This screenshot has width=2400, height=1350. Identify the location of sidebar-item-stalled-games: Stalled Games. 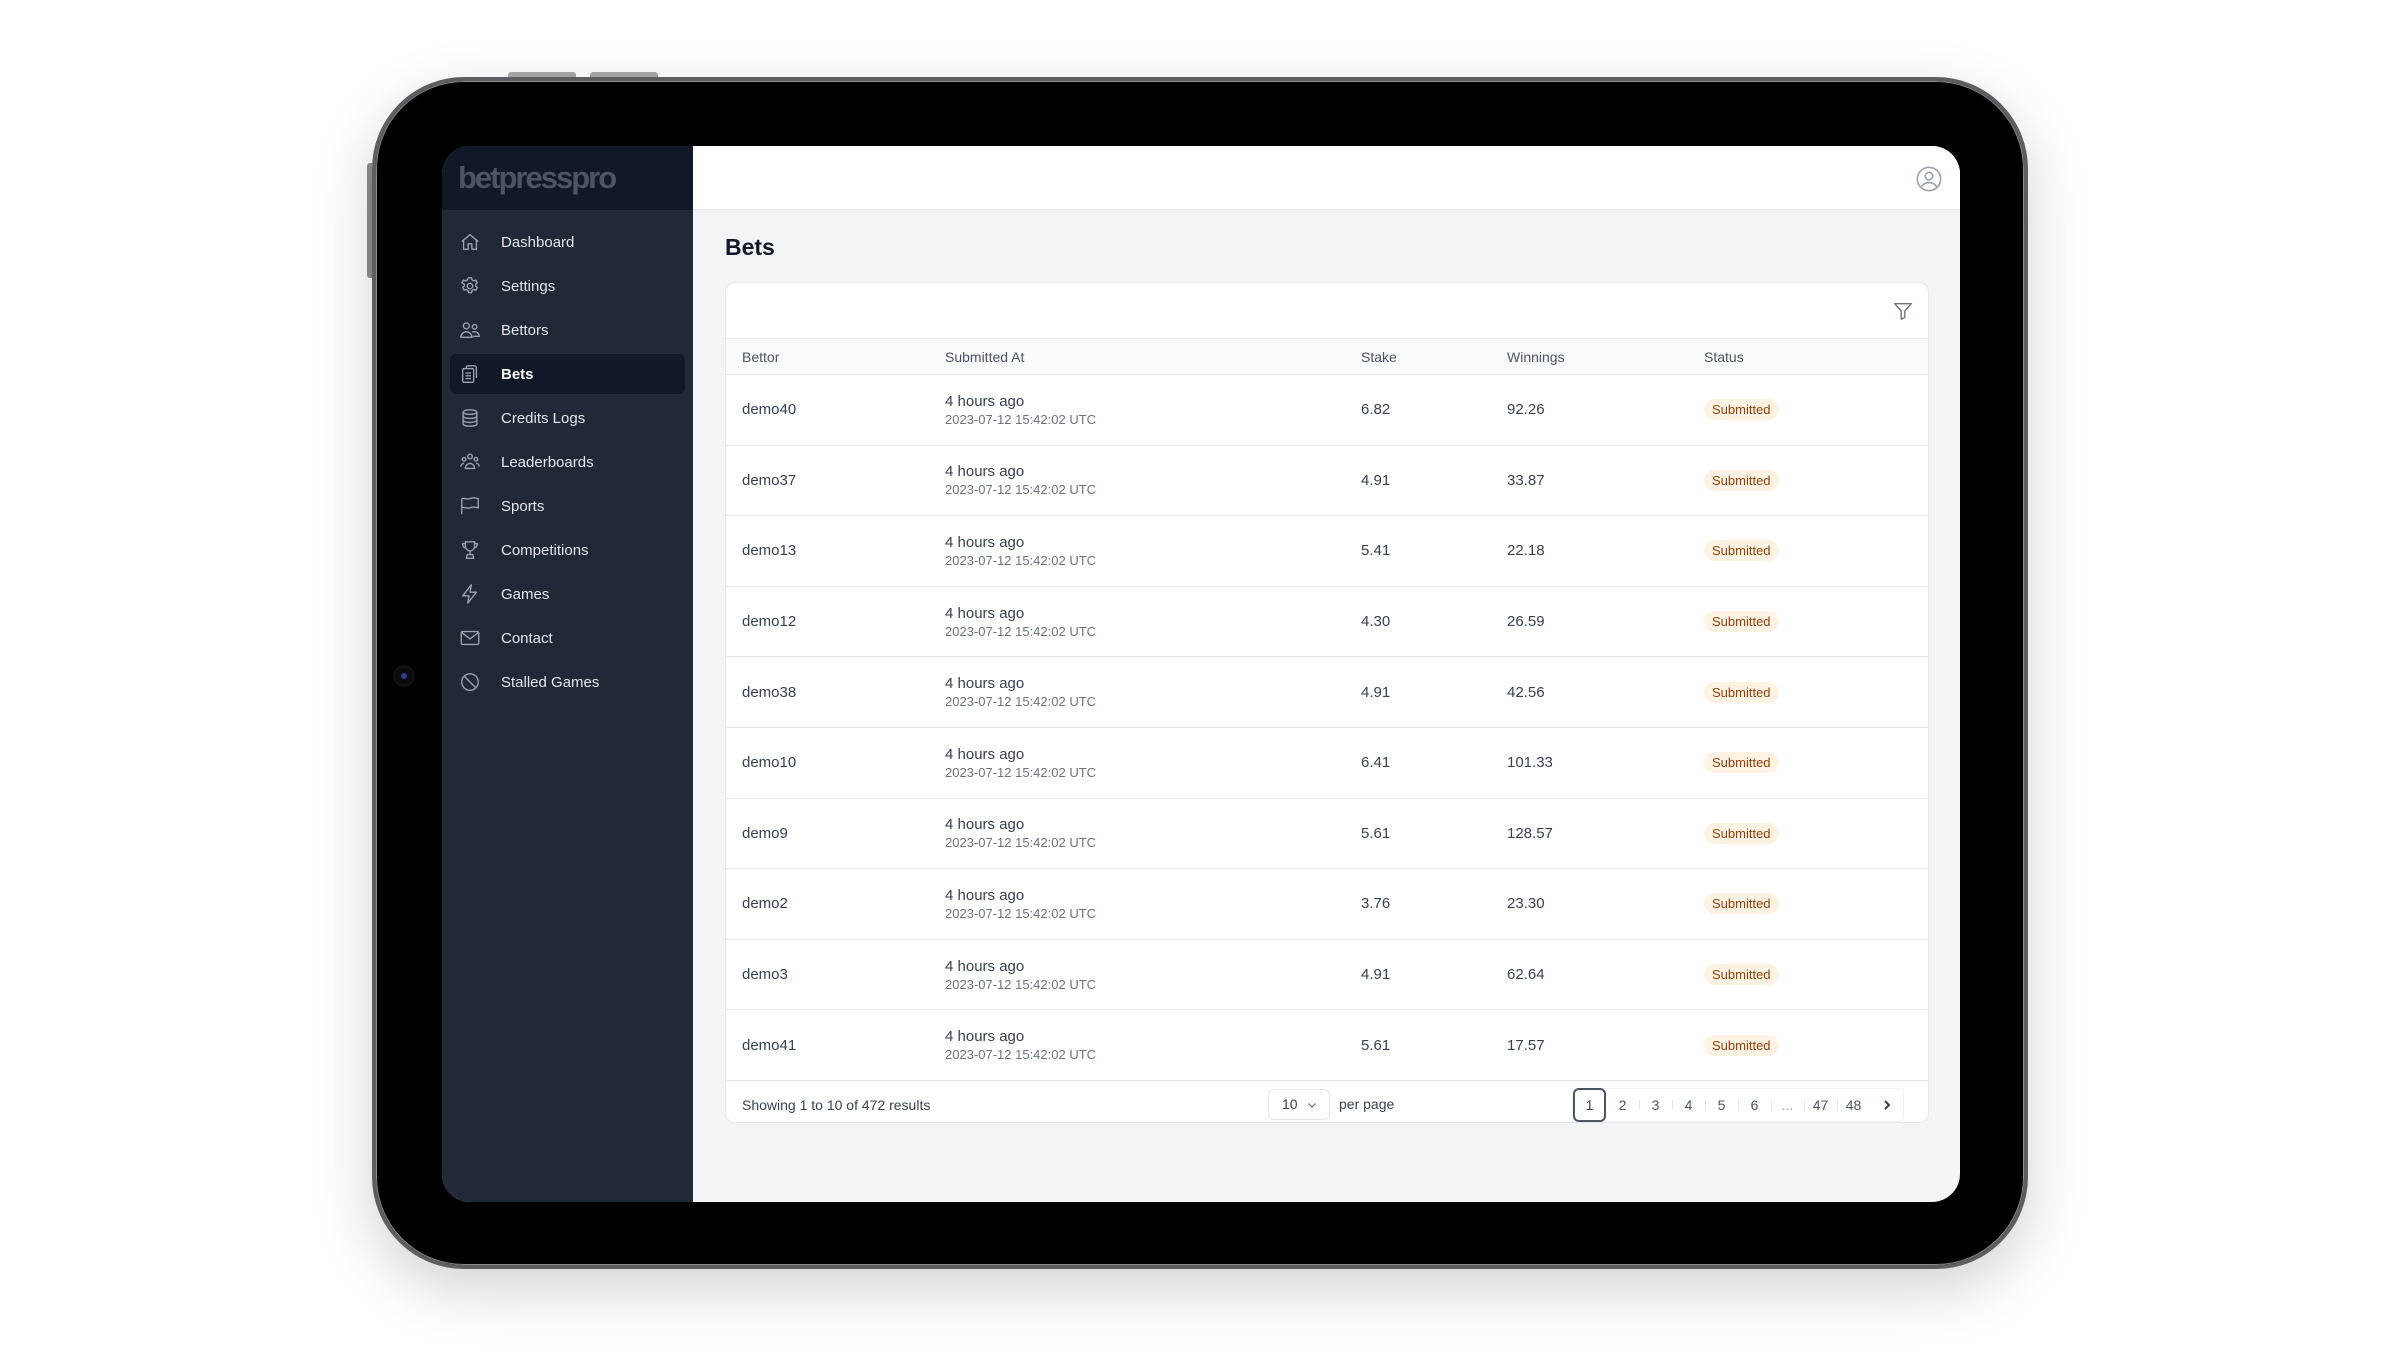
(567, 682).